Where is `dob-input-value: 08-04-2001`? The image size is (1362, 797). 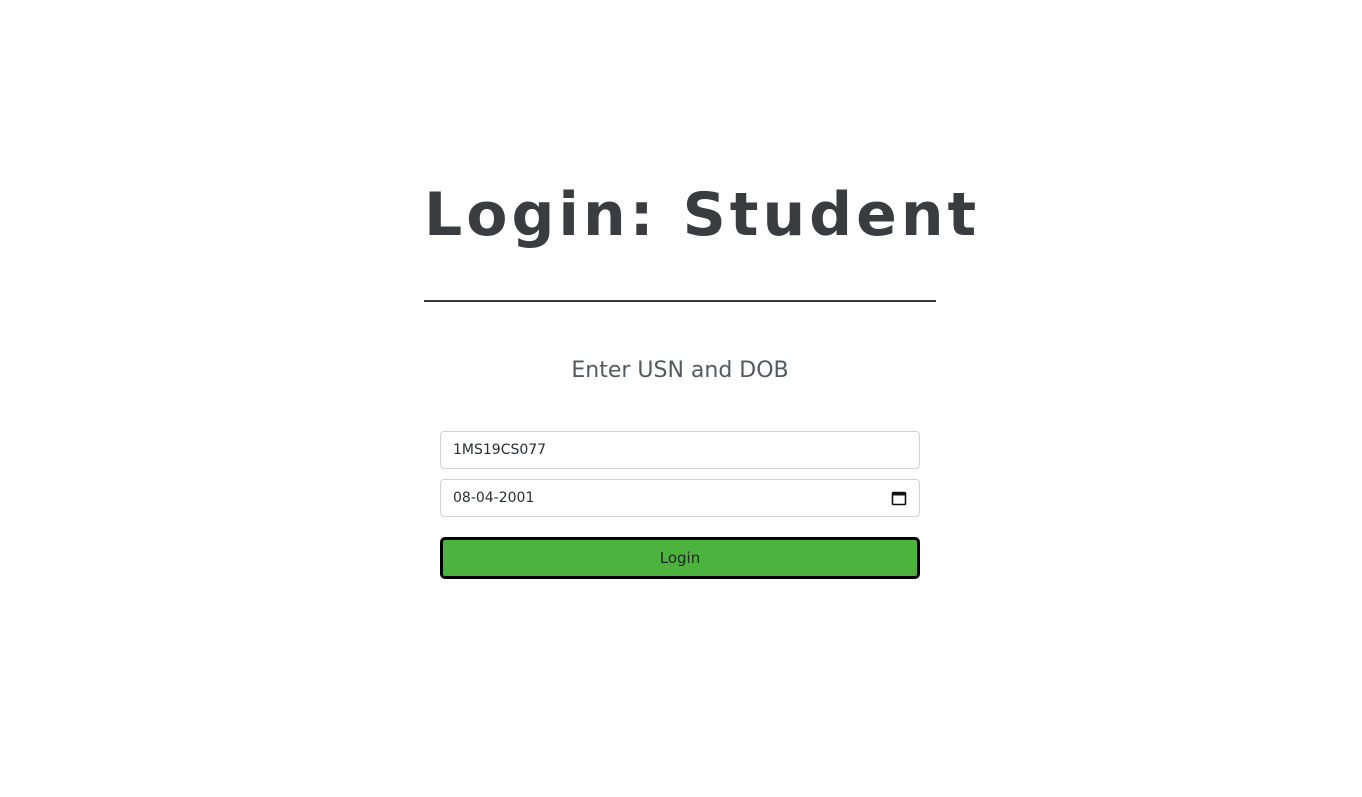
dob-input-value: 08-04-2001 is located at coordinates (494, 498).